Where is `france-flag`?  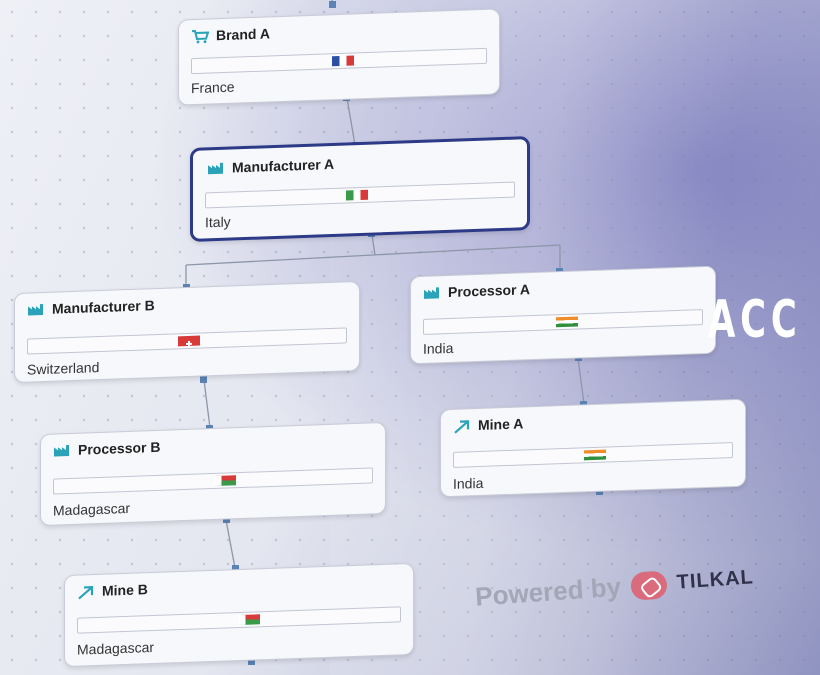
france-flag is located at coordinates (343, 61).